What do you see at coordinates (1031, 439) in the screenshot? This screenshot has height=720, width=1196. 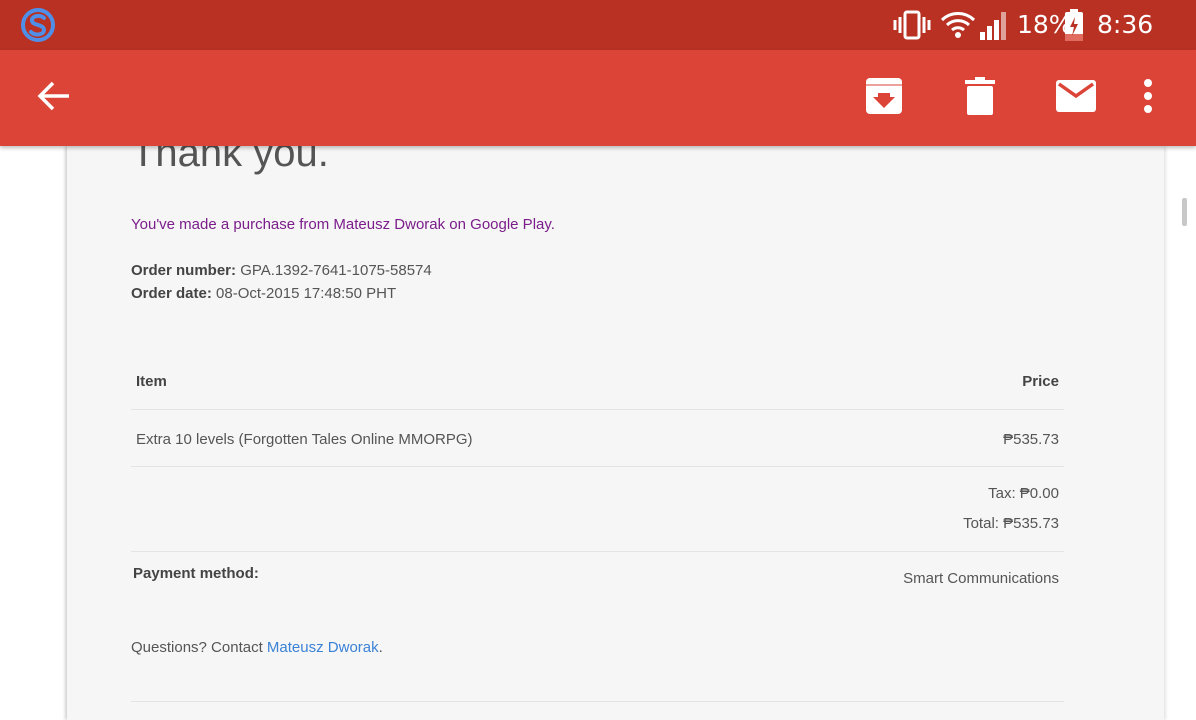 I see `item-price: ₱535.73` at bounding box center [1031, 439].